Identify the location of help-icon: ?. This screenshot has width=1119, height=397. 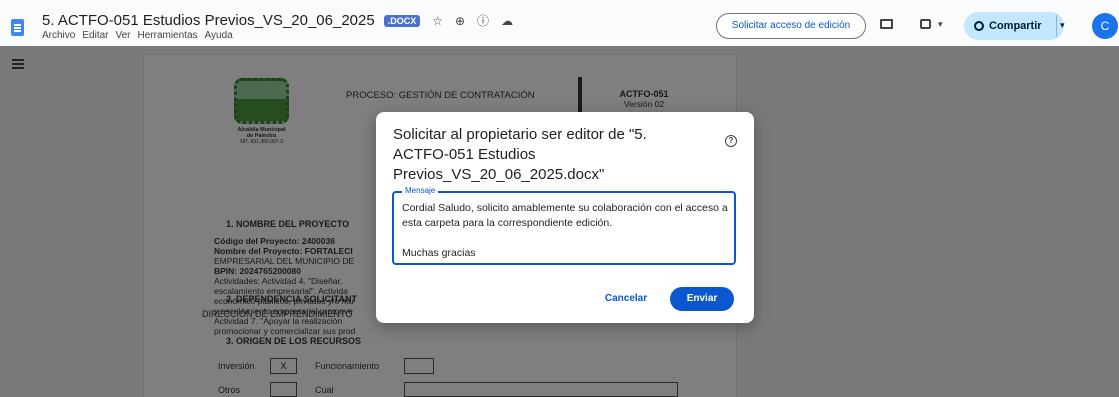
(731, 141).